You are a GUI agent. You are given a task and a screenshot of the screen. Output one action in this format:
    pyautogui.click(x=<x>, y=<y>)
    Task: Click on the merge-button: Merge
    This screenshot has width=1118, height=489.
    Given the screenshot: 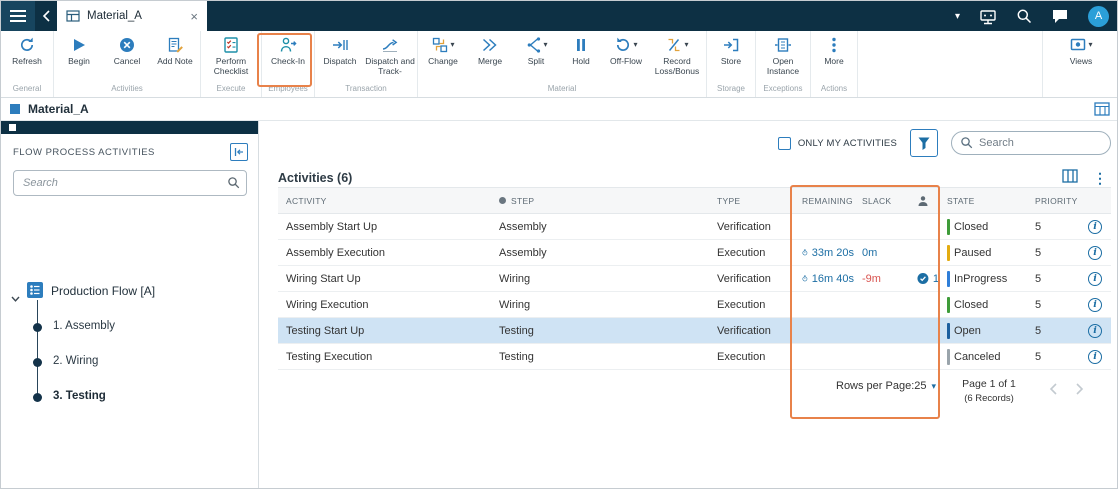 What is the action you would take?
    pyautogui.click(x=490, y=51)
    